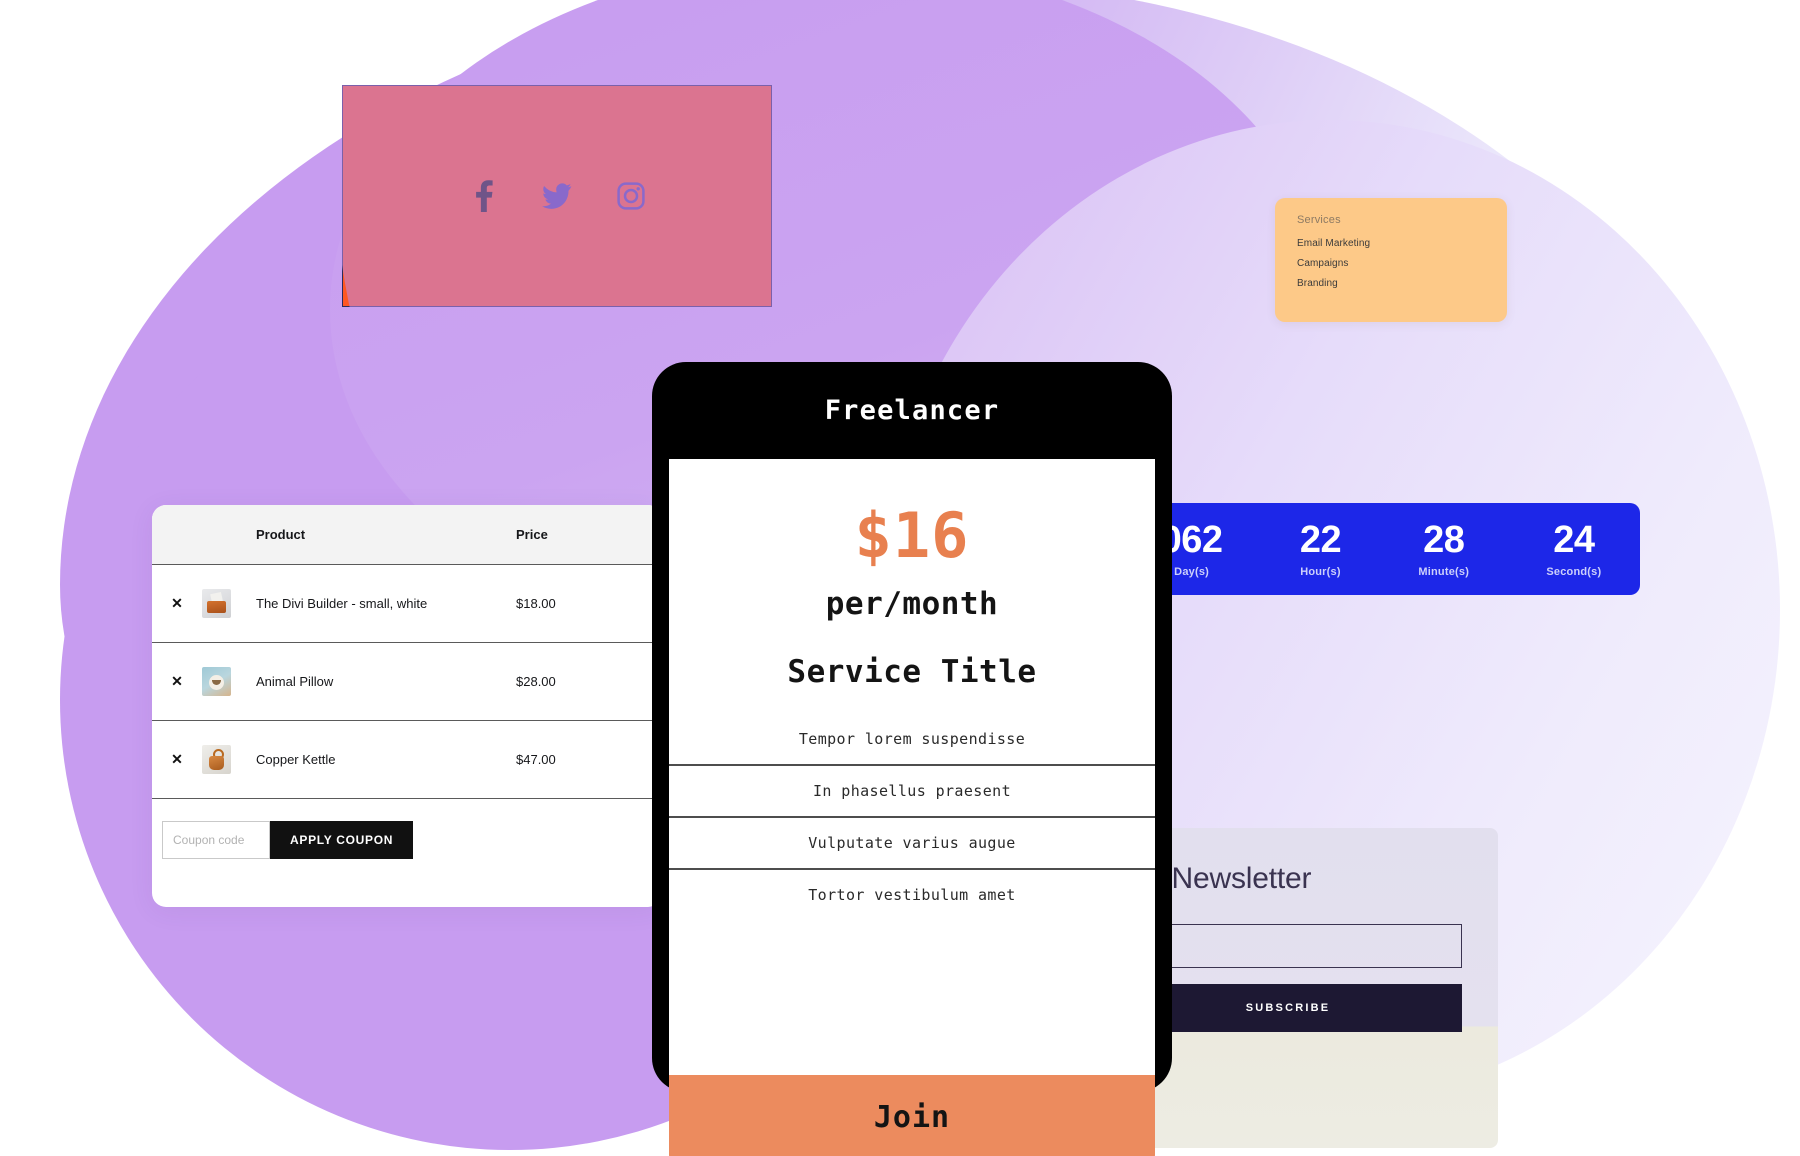  I want to click on social-links-card, so click(557, 196).